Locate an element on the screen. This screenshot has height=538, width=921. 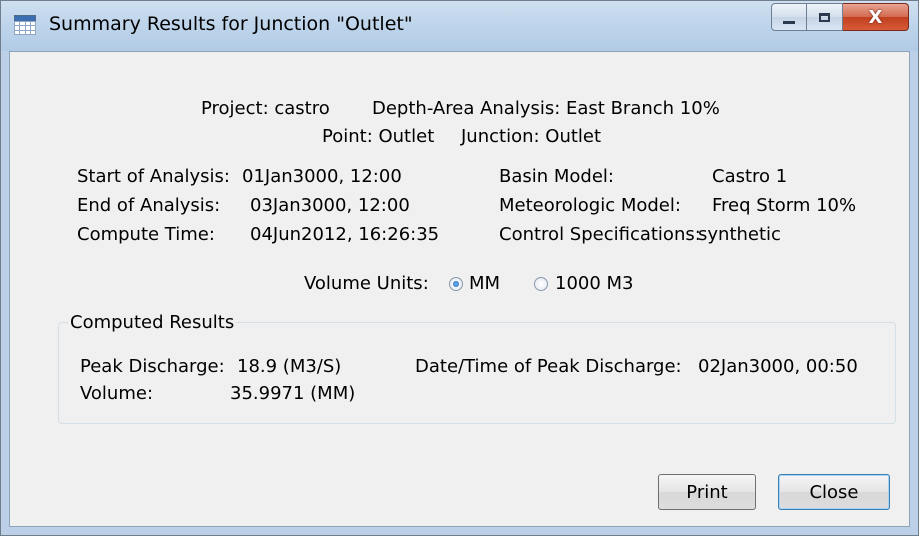
start-analysis-value: 01Jan3000, 12:00 is located at coordinates (322, 176).